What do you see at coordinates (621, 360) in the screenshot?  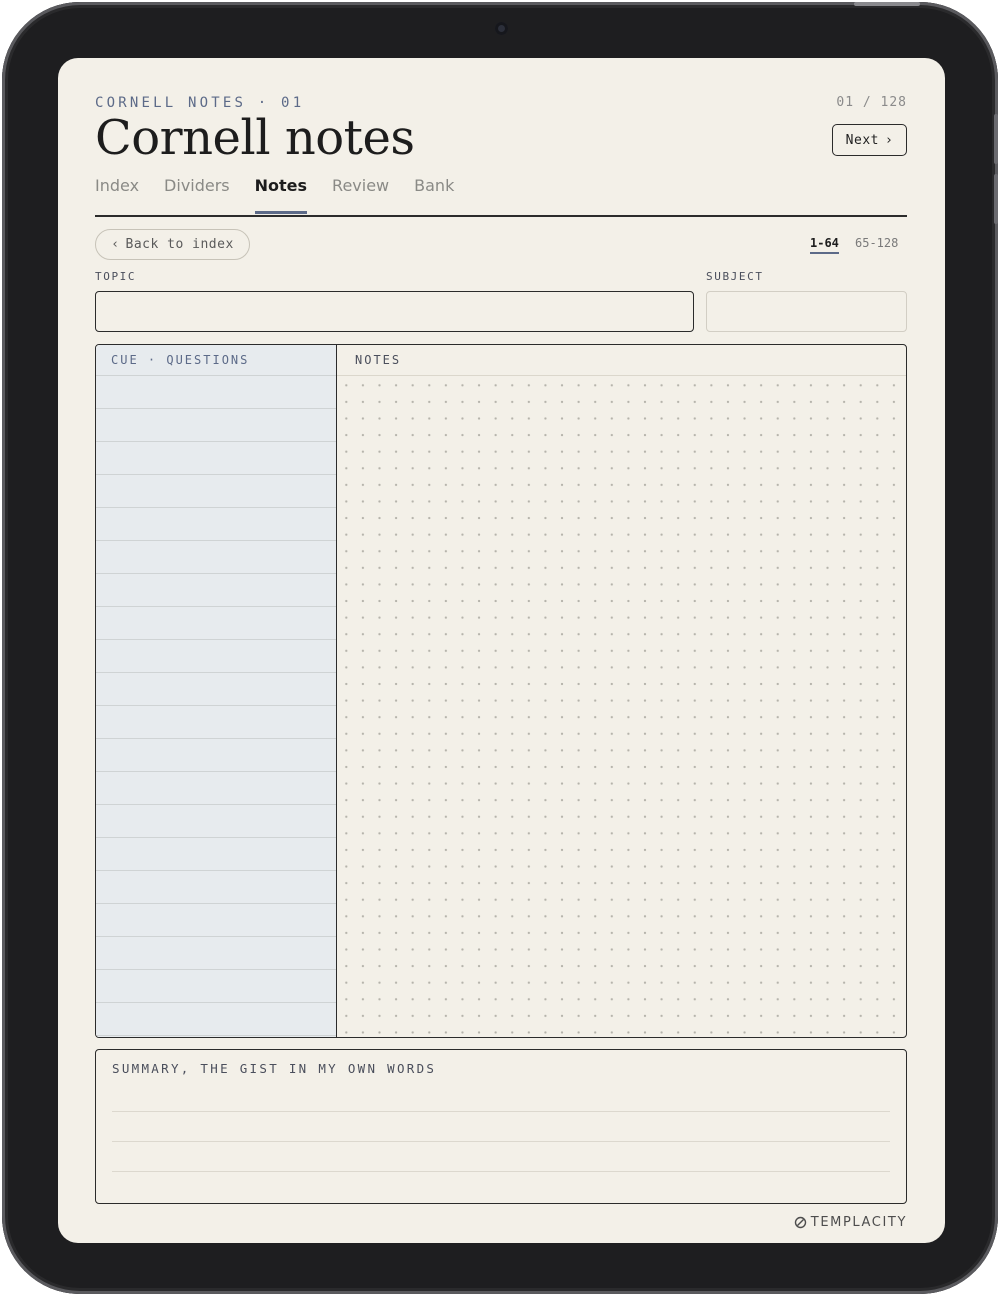 I see `notes-header: NOTES` at bounding box center [621, 360].